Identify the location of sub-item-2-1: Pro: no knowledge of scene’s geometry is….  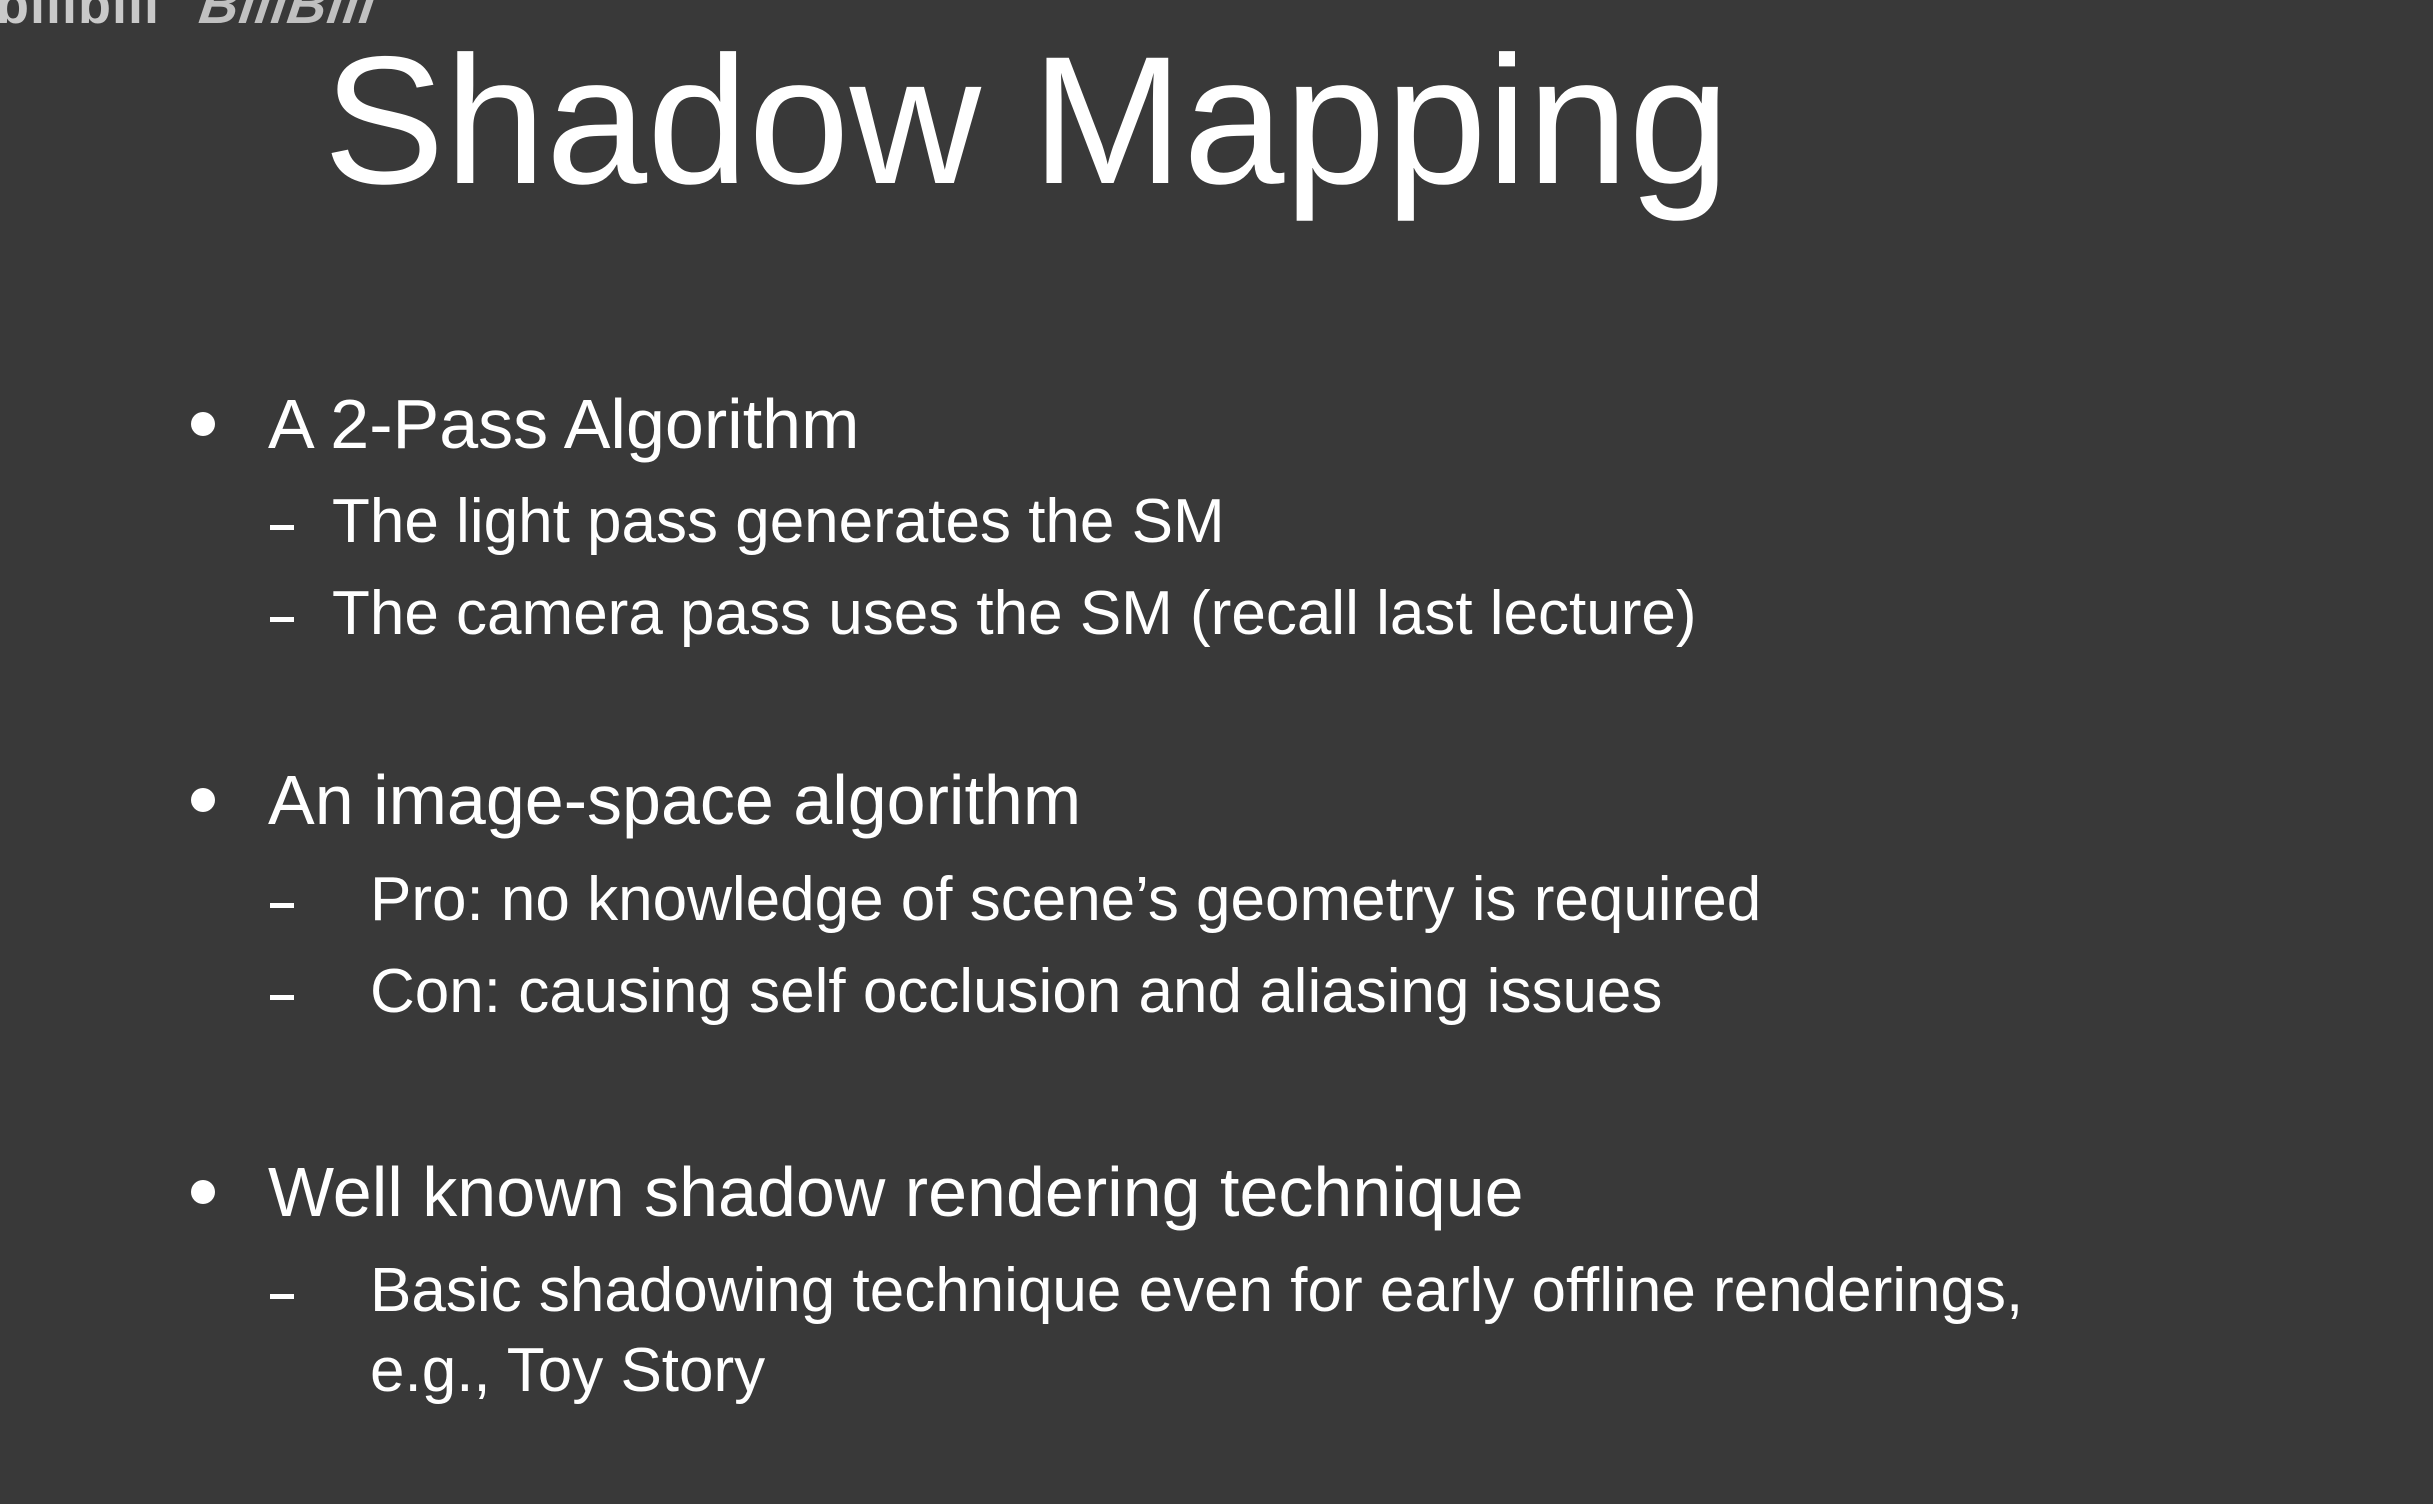
(1066, 899).